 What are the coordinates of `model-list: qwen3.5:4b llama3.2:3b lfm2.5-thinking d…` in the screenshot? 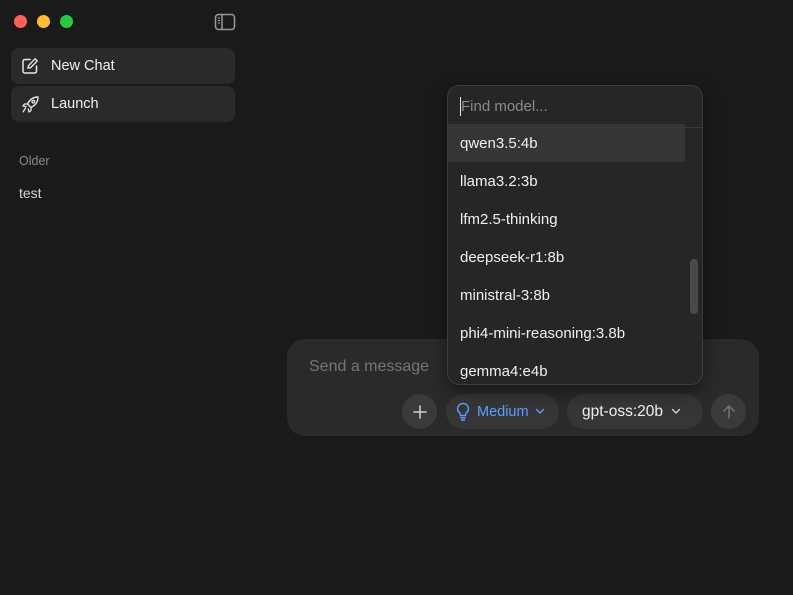 It's located at (575, 254).